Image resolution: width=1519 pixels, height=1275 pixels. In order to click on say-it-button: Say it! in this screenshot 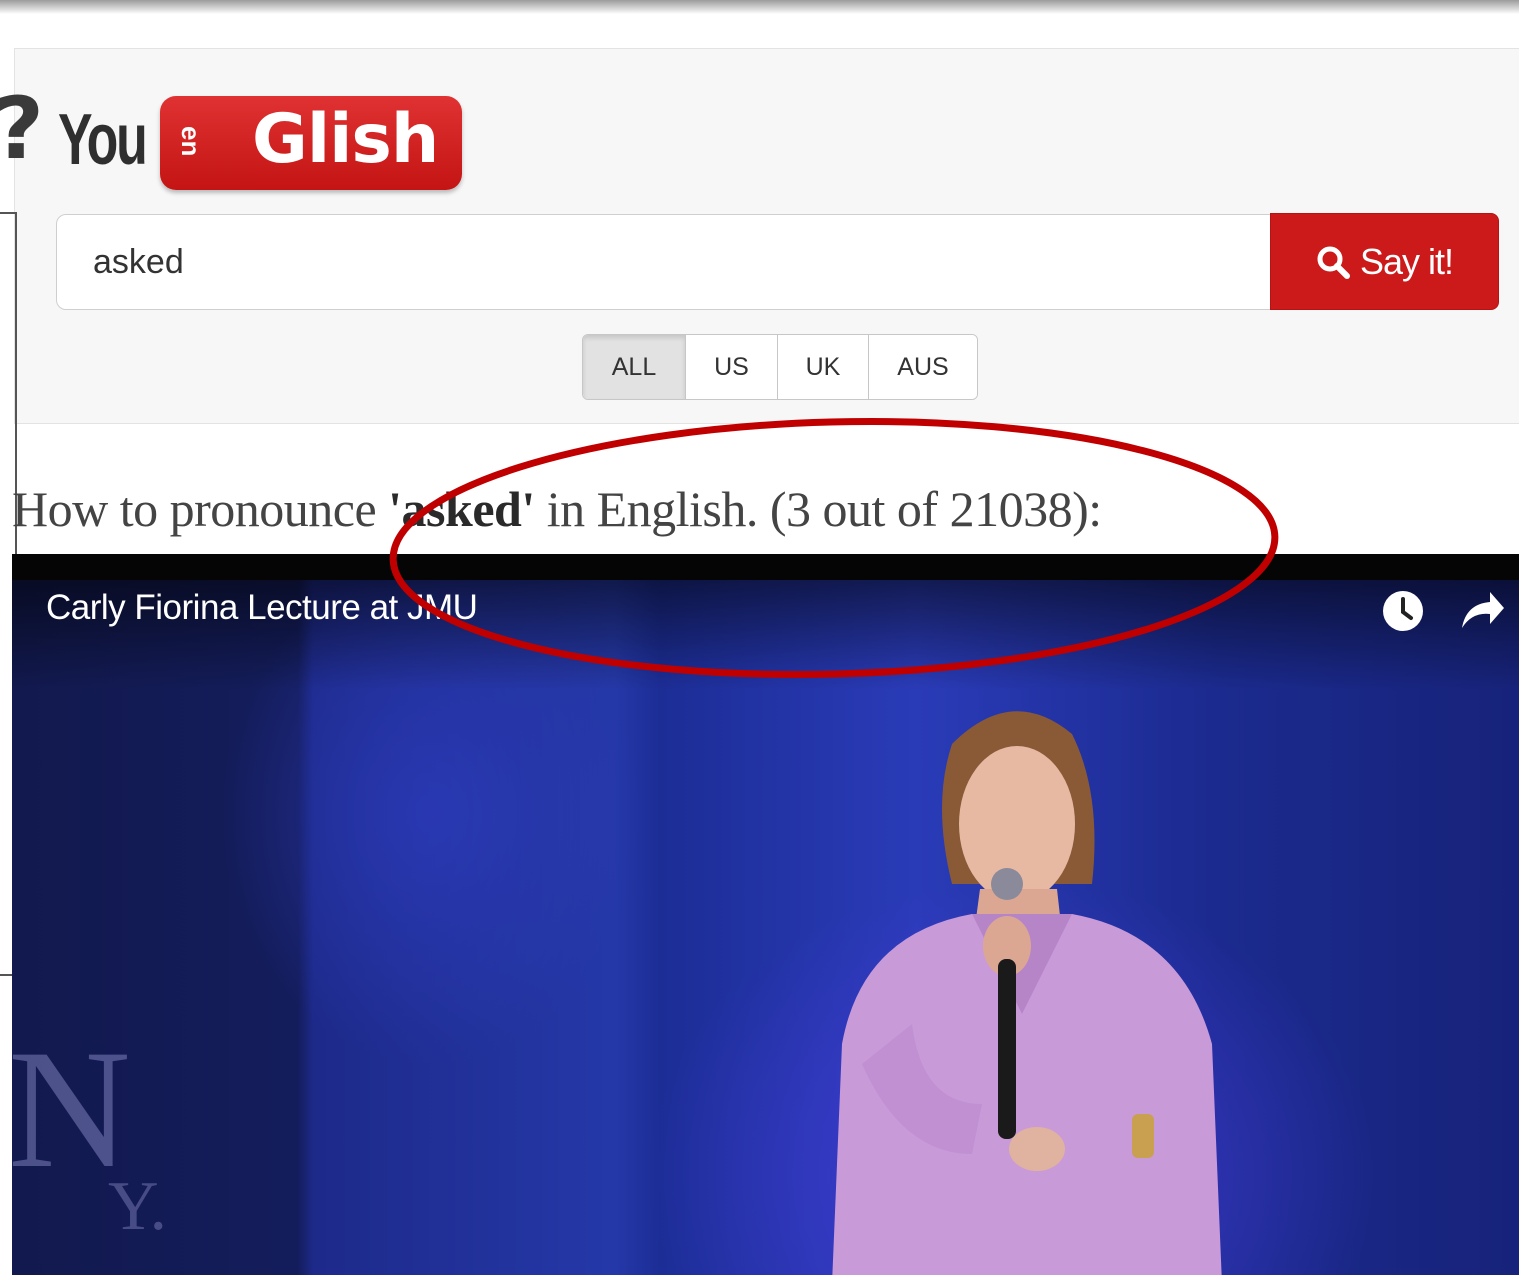, I will do `click(1384, 261)`.